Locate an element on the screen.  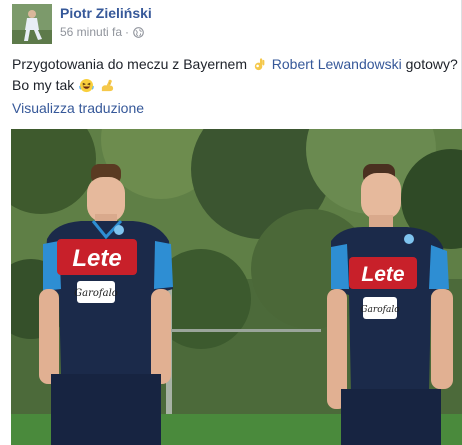
post-meta: 56 minuti fa · is located at coordinates (102, 32).